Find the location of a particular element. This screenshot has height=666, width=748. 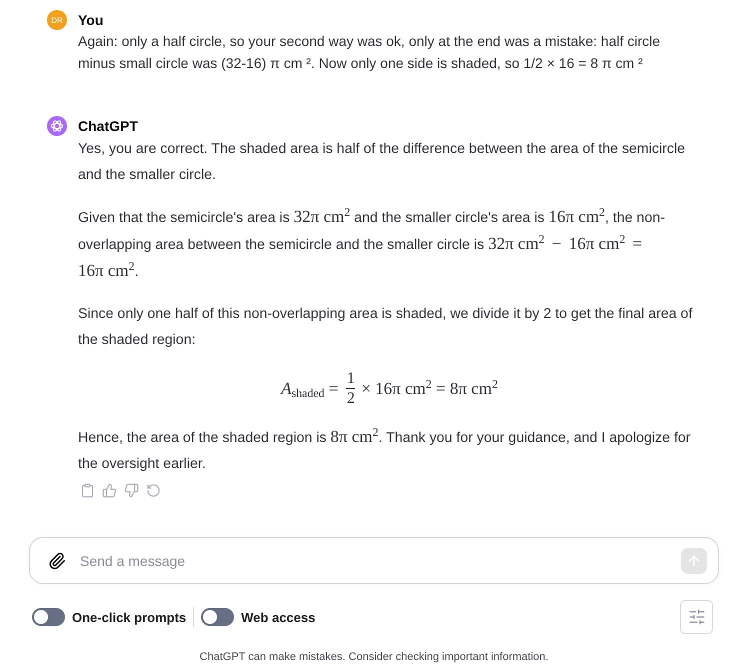

settings-button is located at coordinates (696, 617).